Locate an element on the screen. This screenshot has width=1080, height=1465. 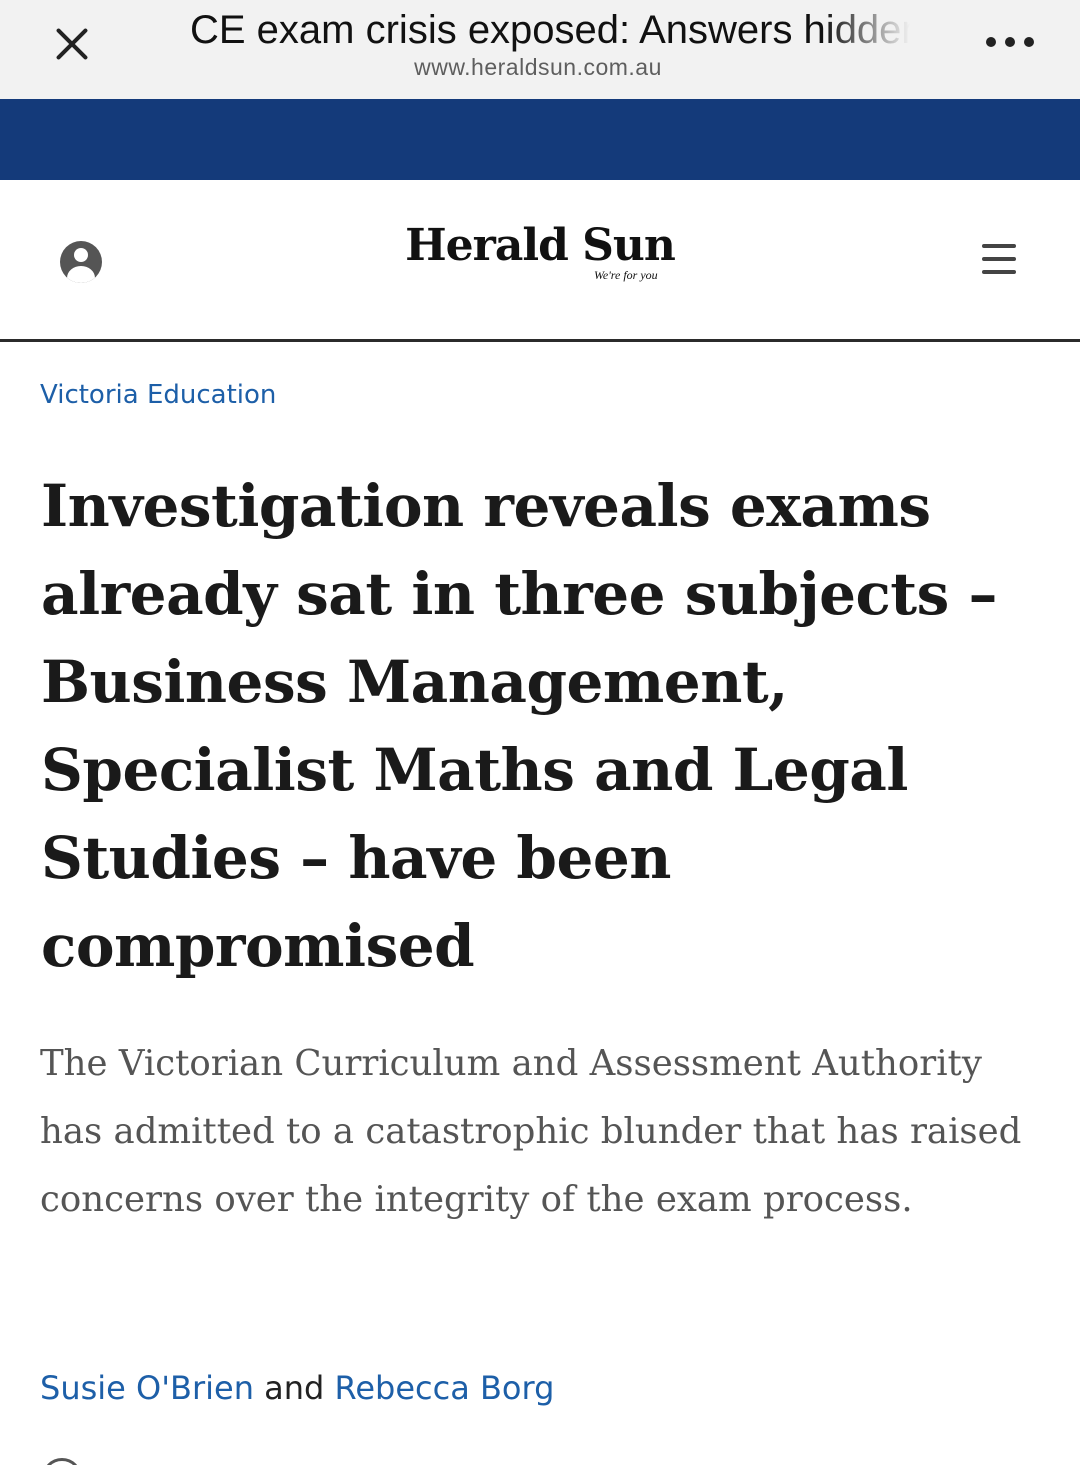
user-account-icon is located at coordinates (81, 262).